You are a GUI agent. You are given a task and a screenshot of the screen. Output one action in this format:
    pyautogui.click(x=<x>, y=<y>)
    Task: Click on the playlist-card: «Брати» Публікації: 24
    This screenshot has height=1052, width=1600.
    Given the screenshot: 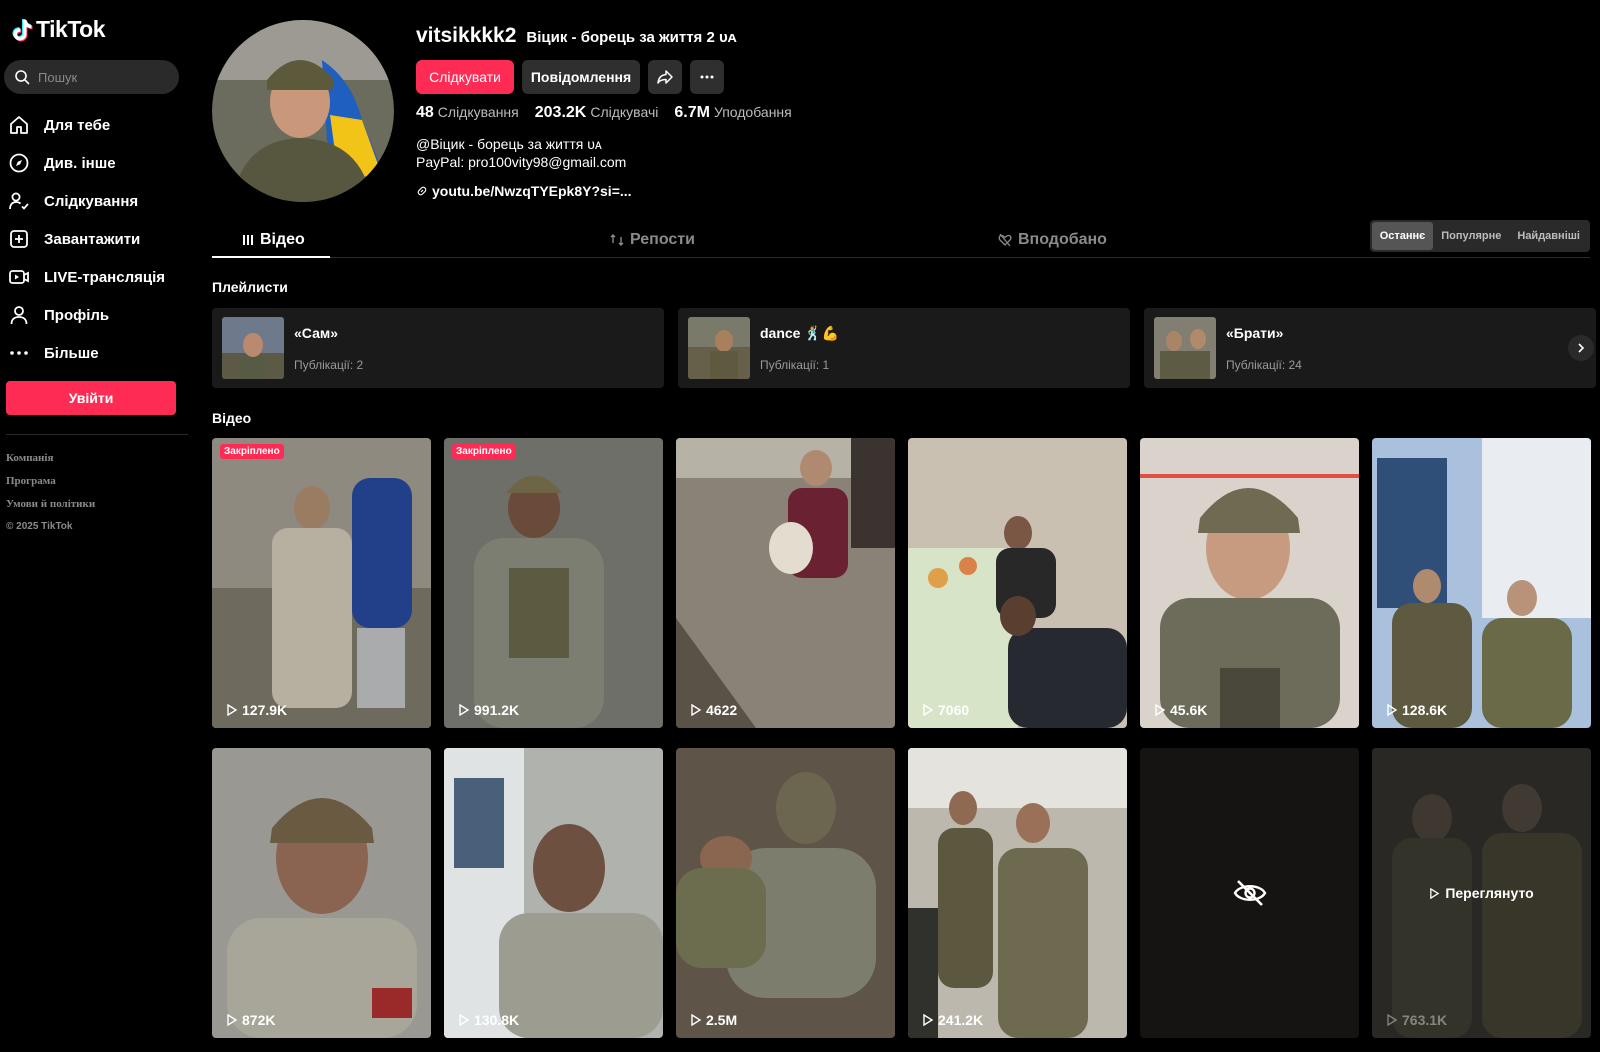 What is the action you would take?
    pyautogui.click(x=1370, y=348)
    